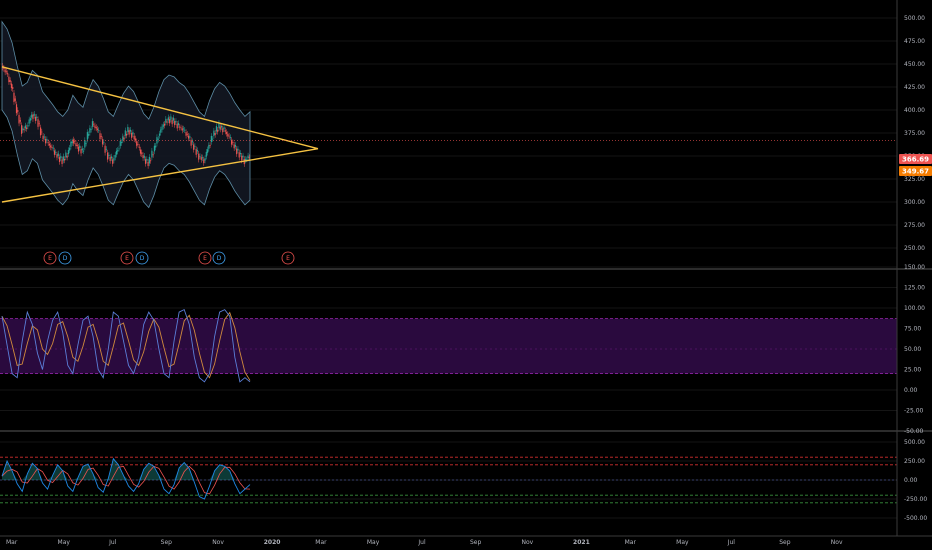 The height and width of the screenshot is (550, 932). What do you see at coordinates (914, 133) in the screenshot?
I see `price-axis-label: 375.00` at bounding box center [914, 133].